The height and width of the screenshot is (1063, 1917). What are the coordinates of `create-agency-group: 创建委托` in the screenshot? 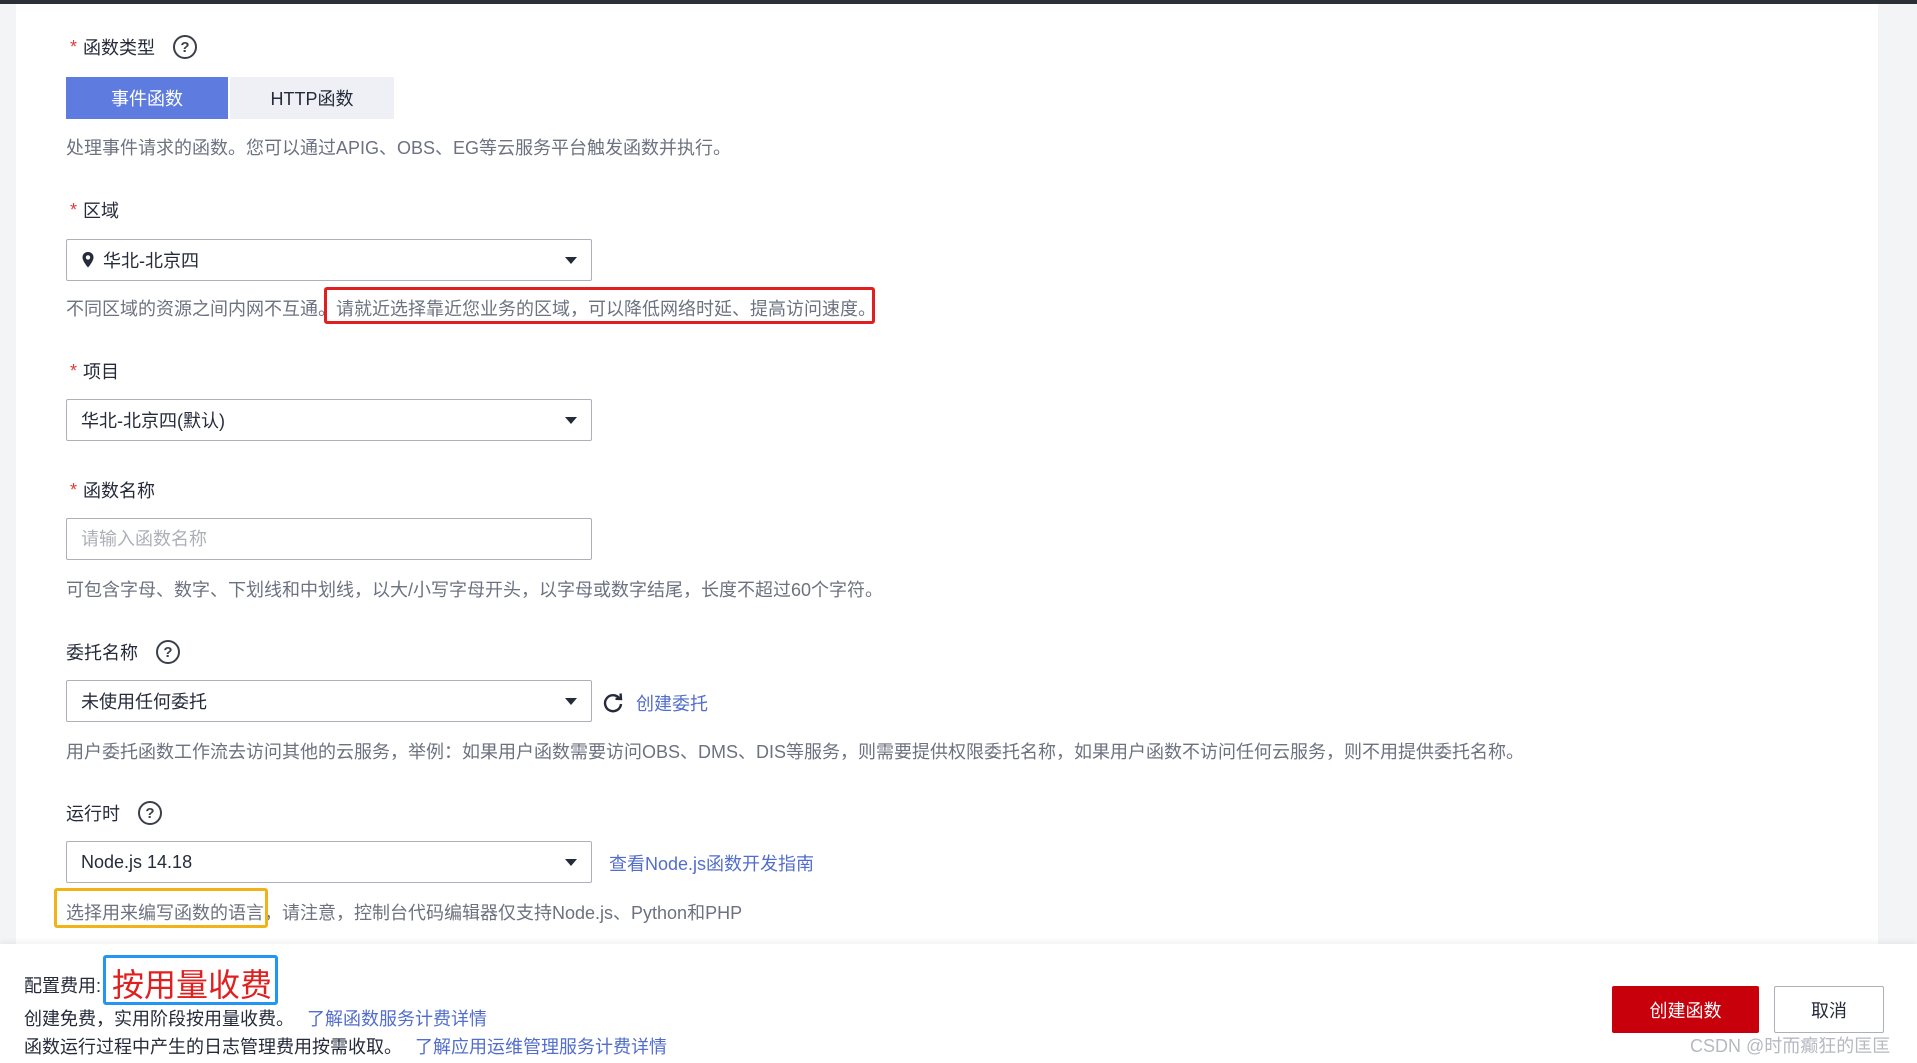 It's located at (655, 703).